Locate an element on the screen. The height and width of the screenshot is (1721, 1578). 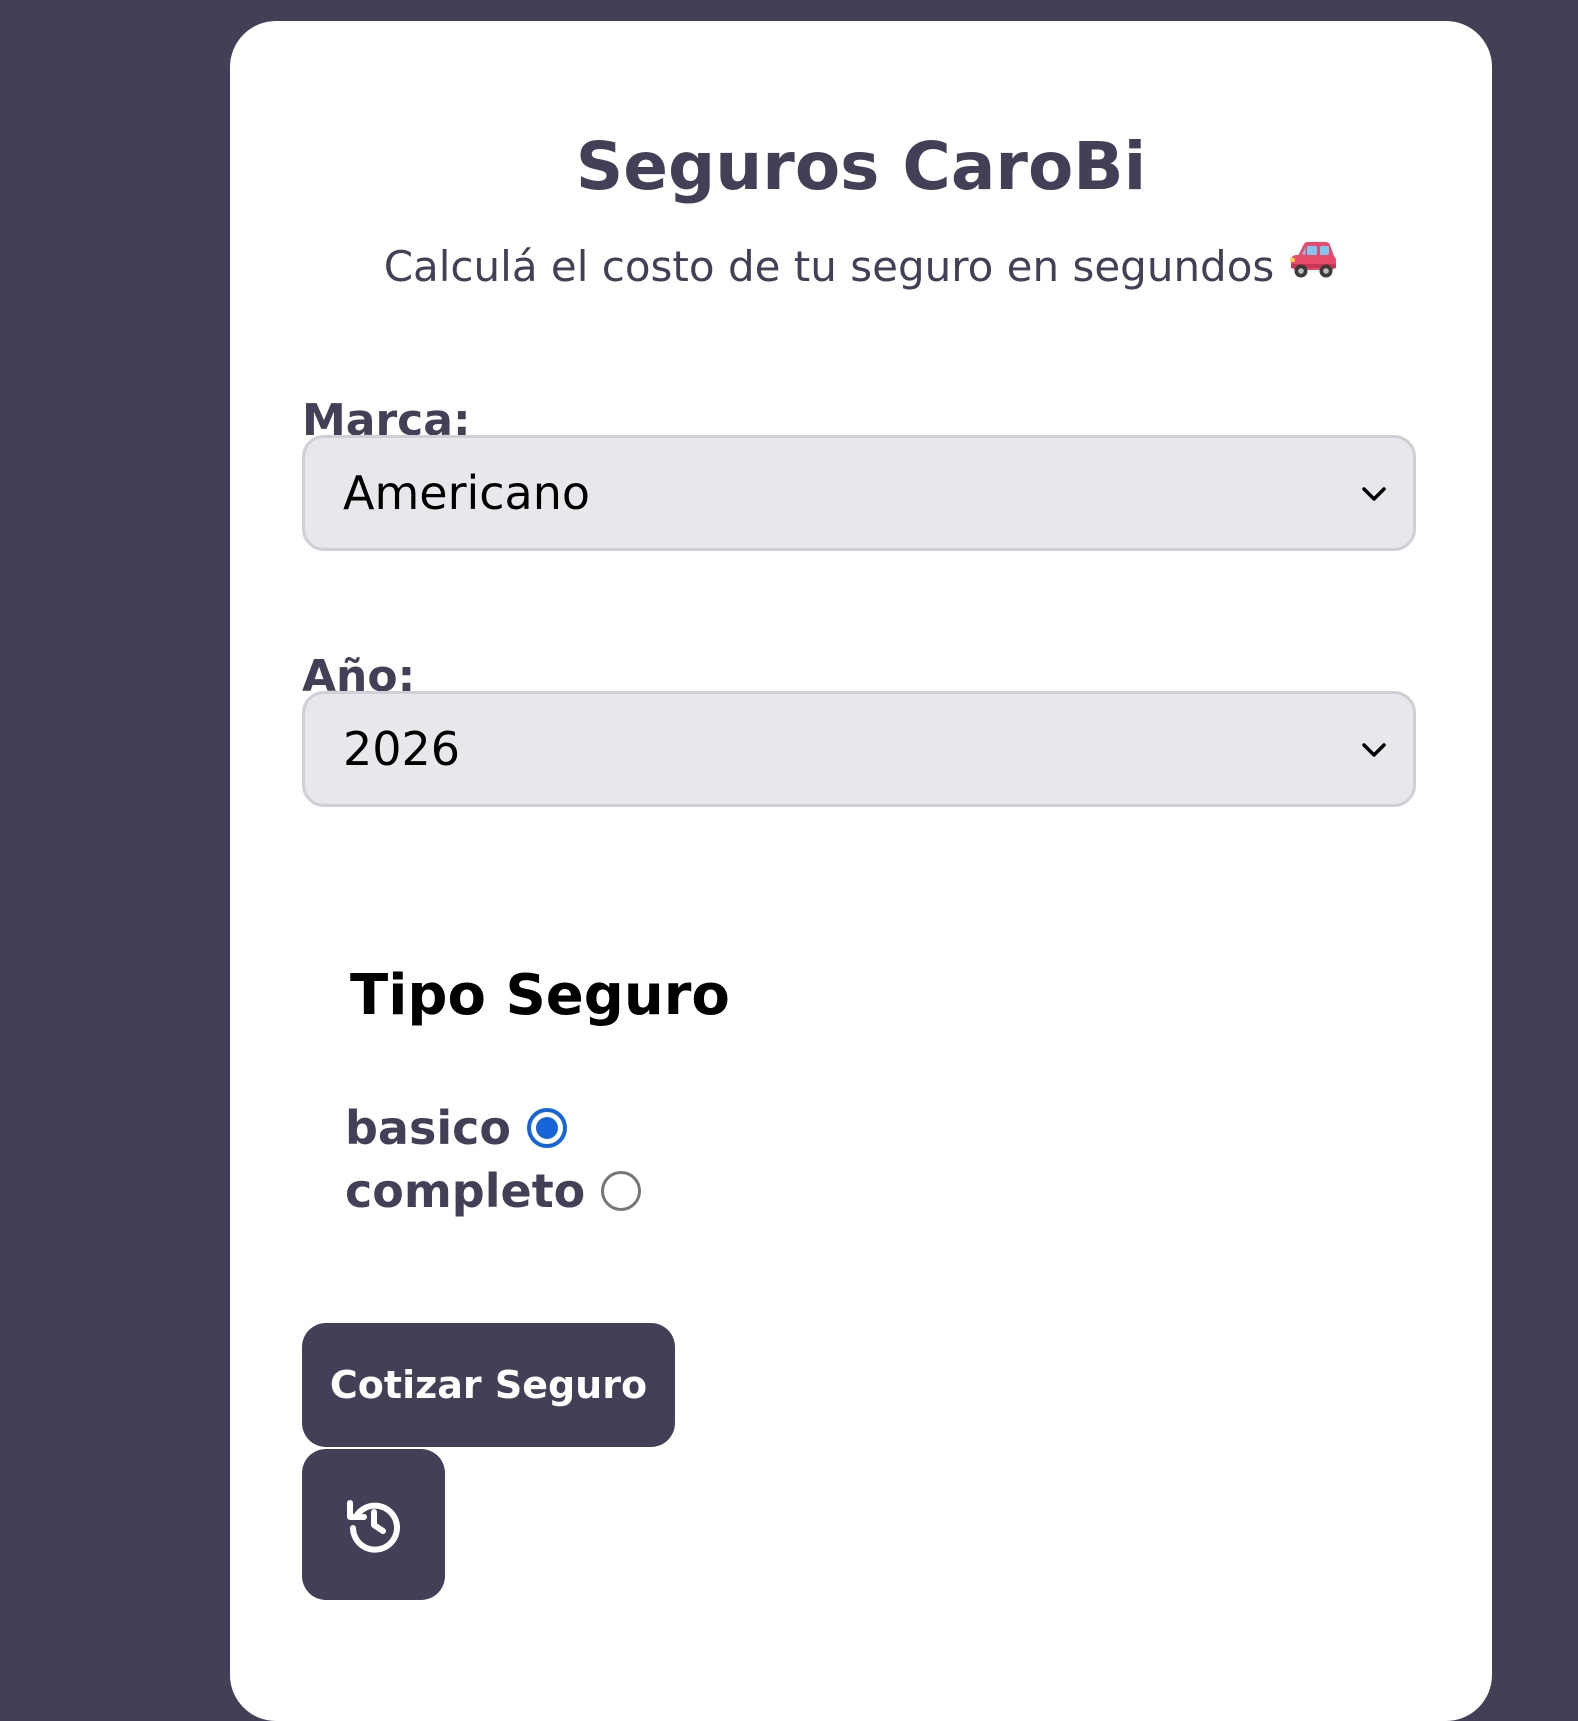
radio-option-basico: basico is located at coordinates (456, 1128).